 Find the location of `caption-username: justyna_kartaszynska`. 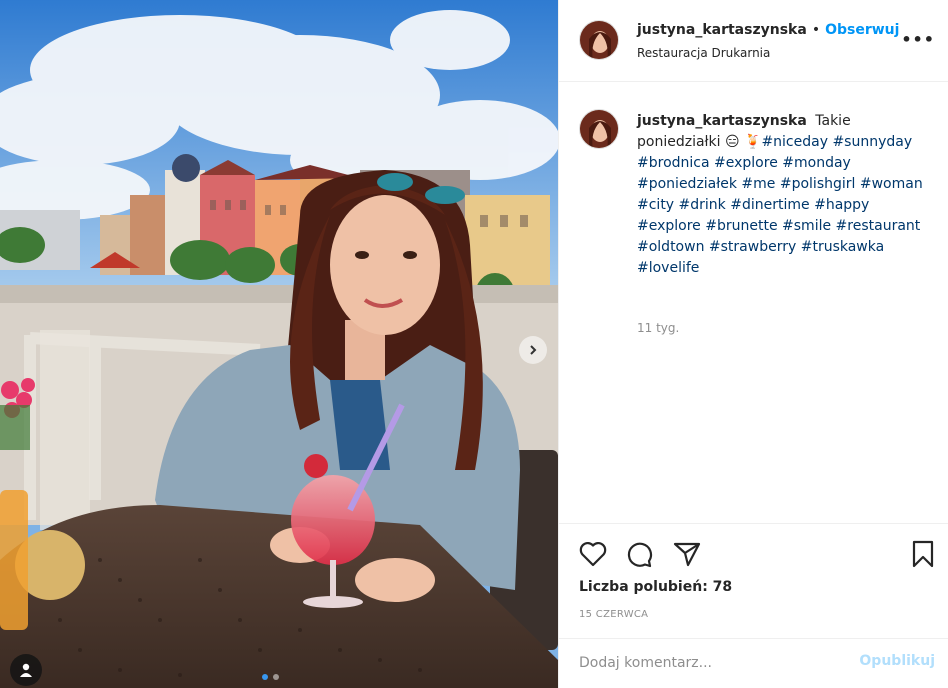

caption-username: justyna_kartaszynska is located at coordinates (722, 121).